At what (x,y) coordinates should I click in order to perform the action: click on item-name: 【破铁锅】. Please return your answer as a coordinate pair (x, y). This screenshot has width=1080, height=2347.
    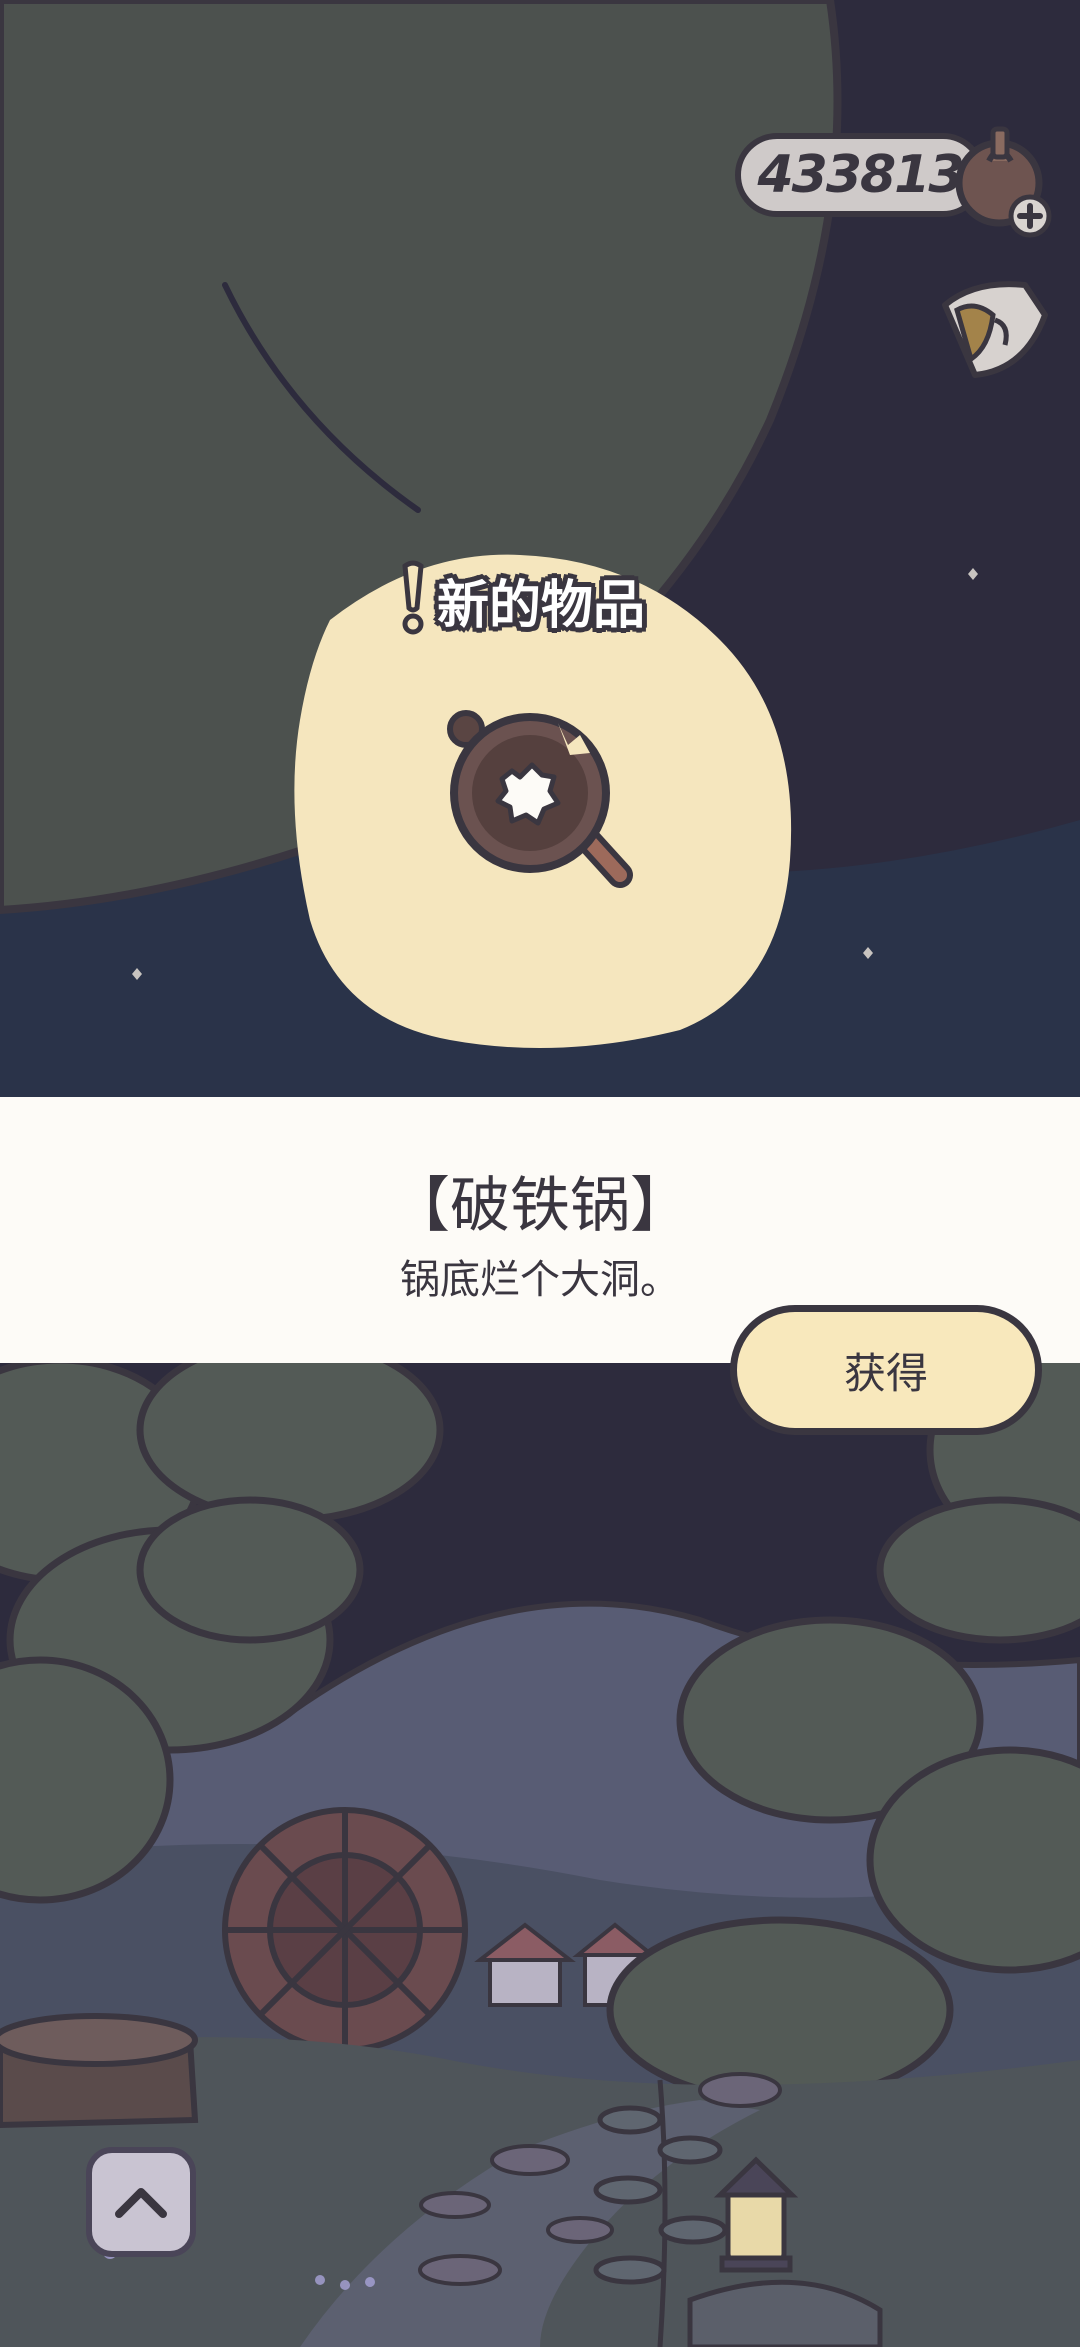
    Looking at the image, I should click on (540, 1206).